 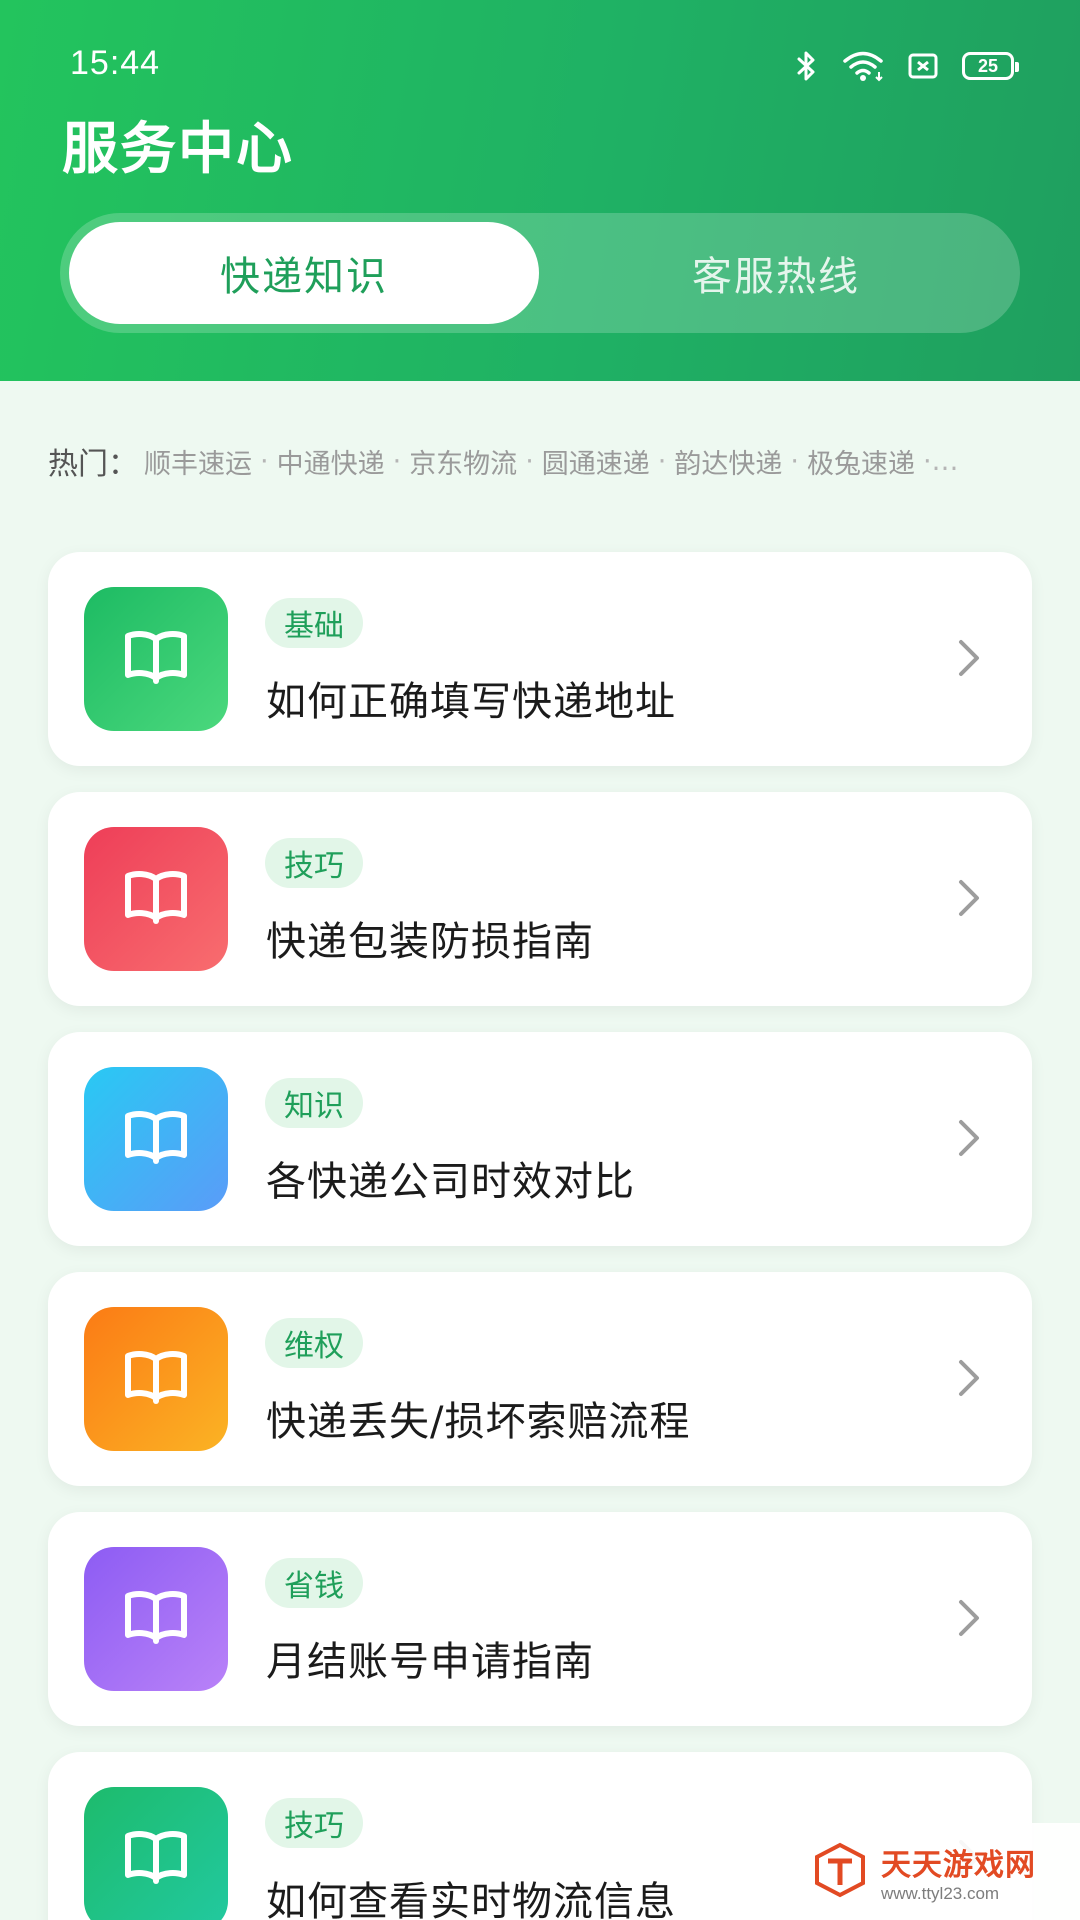 I want to click on status-time: 15:44, so click(x=115, y=63).